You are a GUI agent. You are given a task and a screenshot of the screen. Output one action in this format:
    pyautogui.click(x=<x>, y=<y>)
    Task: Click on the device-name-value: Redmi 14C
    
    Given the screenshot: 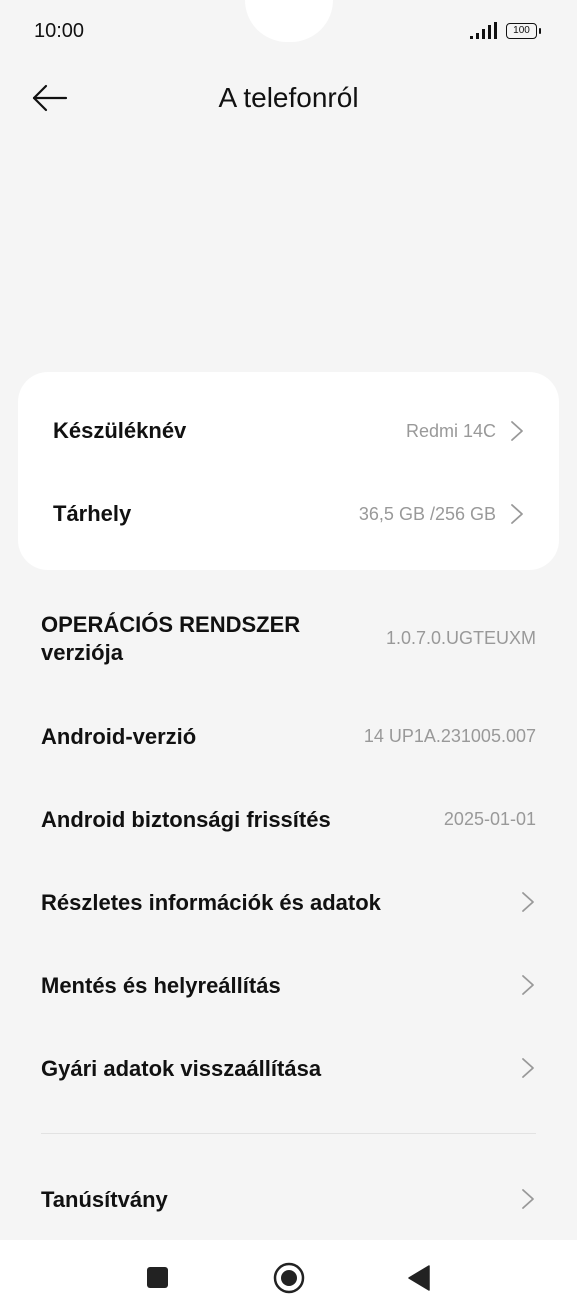 What is the action you would take?
    pyautogui.click(x=450, y=431)
    